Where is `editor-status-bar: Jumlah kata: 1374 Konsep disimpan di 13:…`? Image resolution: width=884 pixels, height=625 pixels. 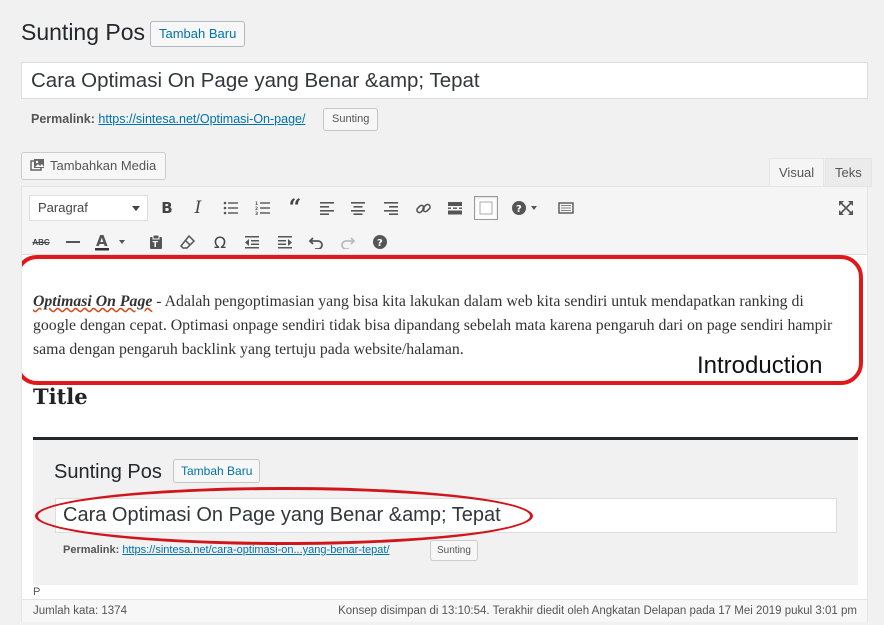 editor-status-bar: Jumlah kata: 1374 Konsep disimpan di 13:… is located at coordinates (444, 611).